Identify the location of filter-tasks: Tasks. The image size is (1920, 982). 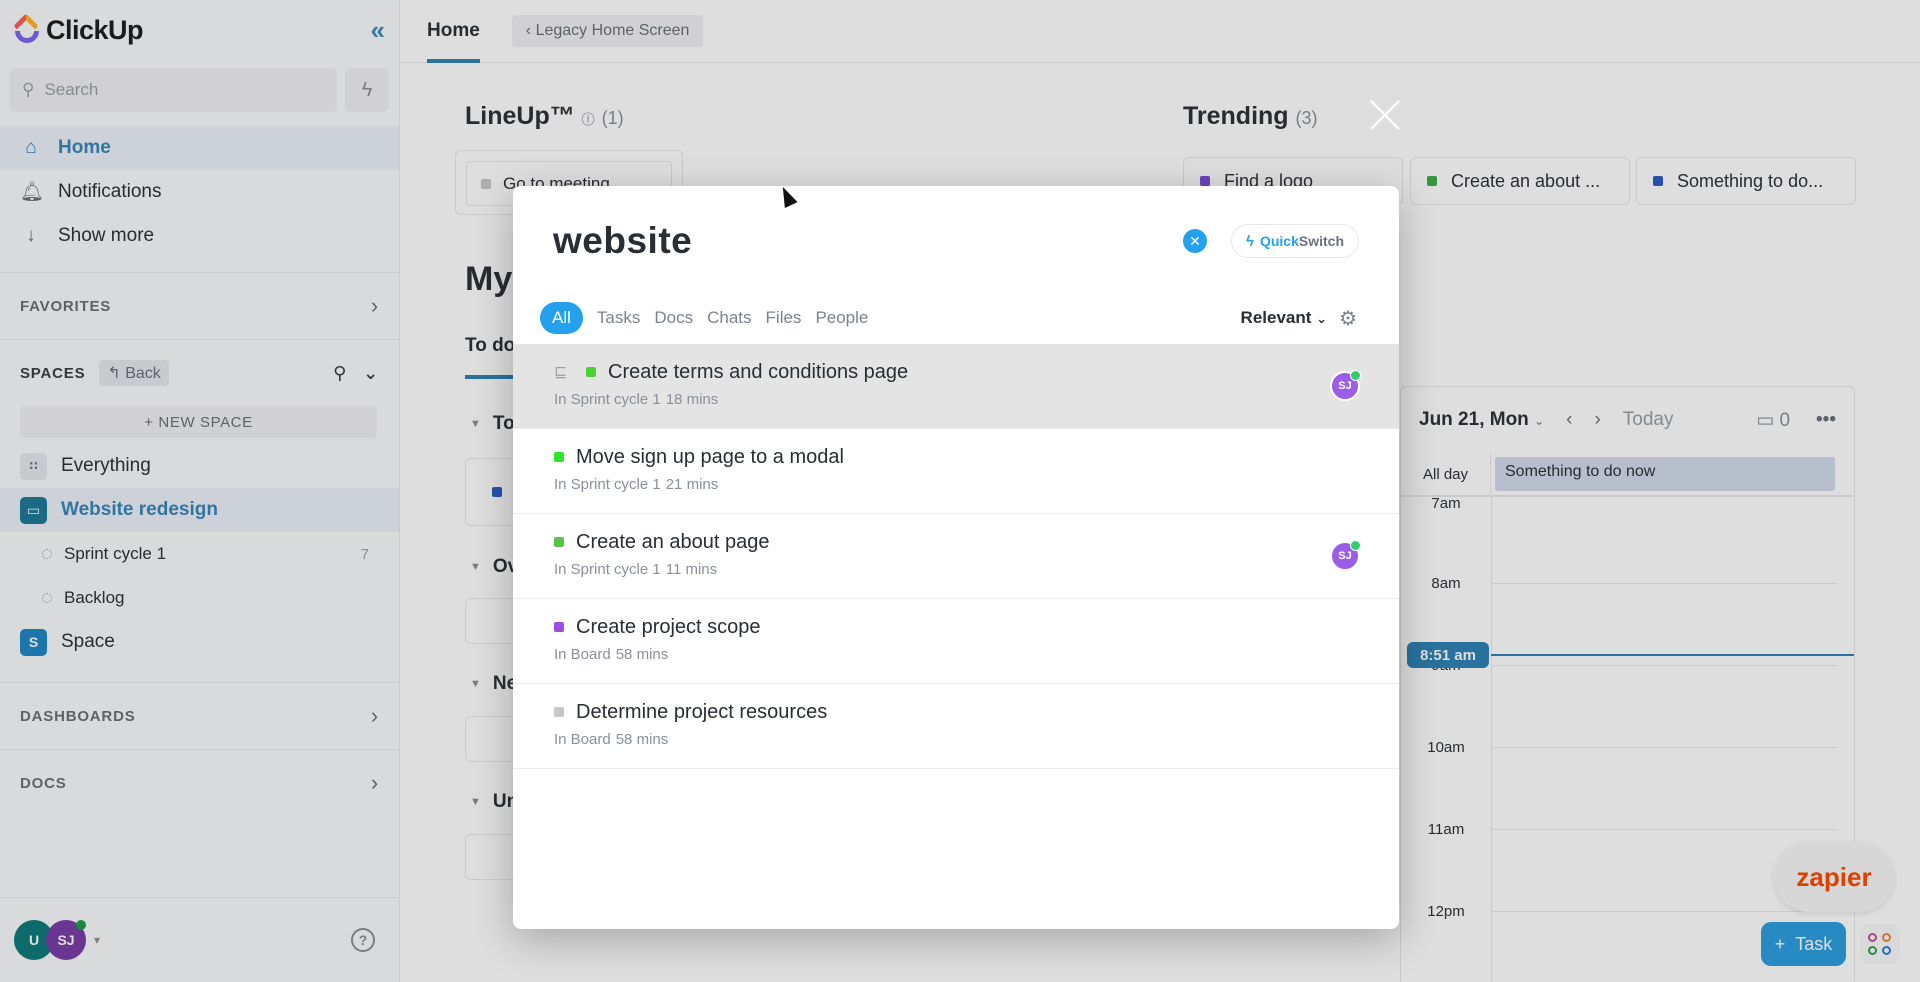
(618, 318).